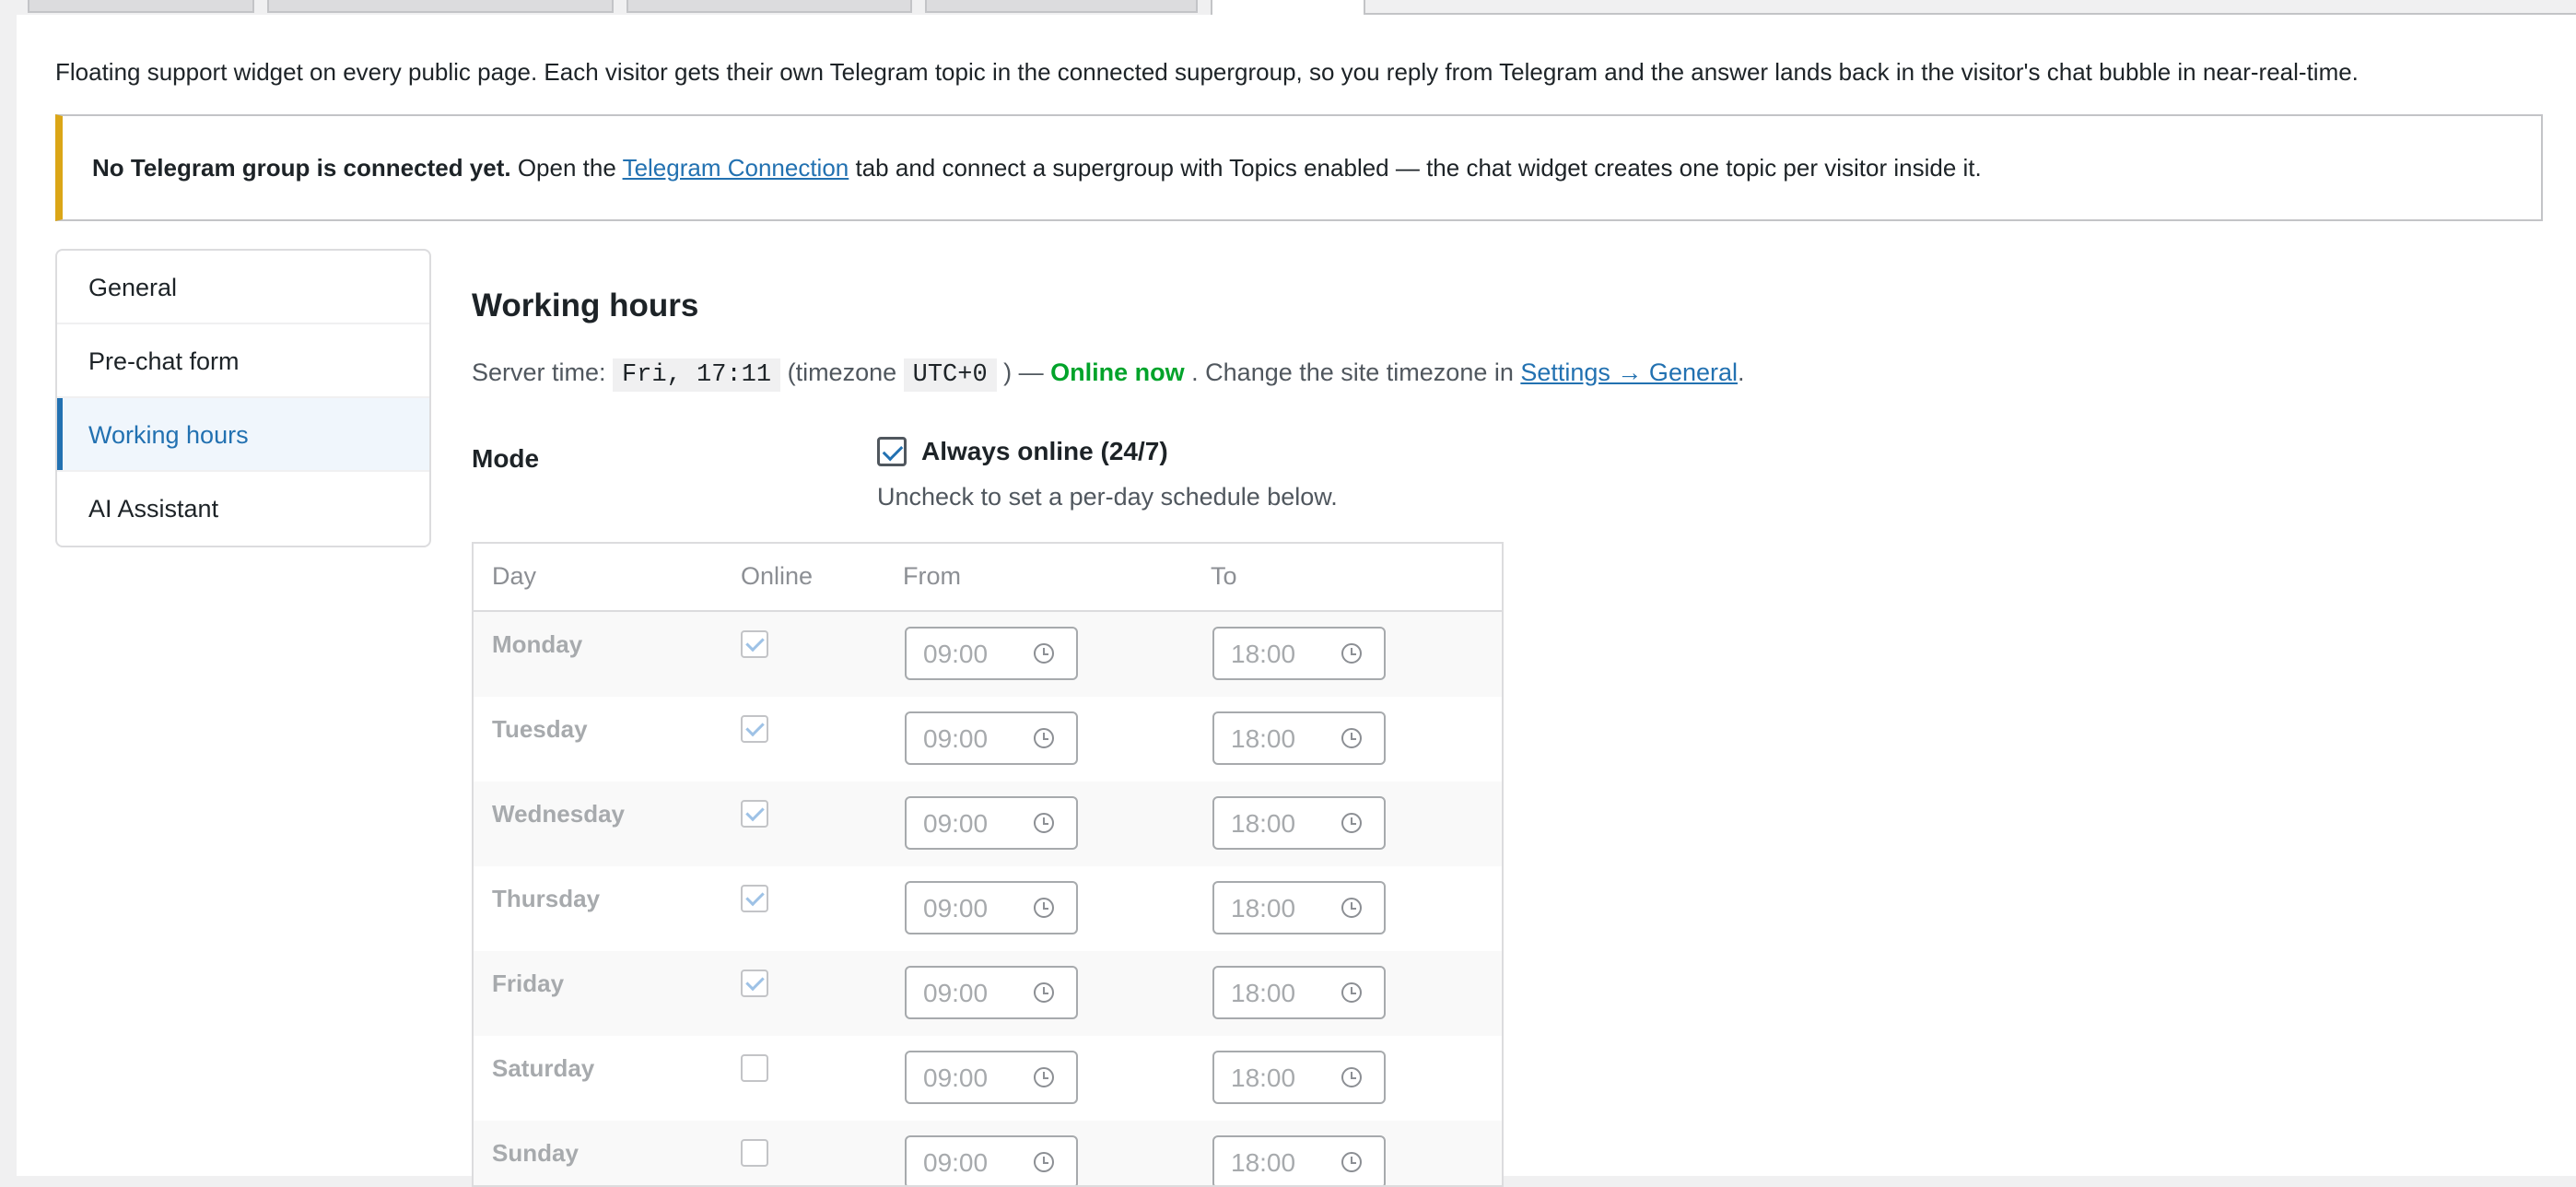 This screenshot has height=1187, width=2576. I want to click on day-label: Thursday, so click(546, 898).